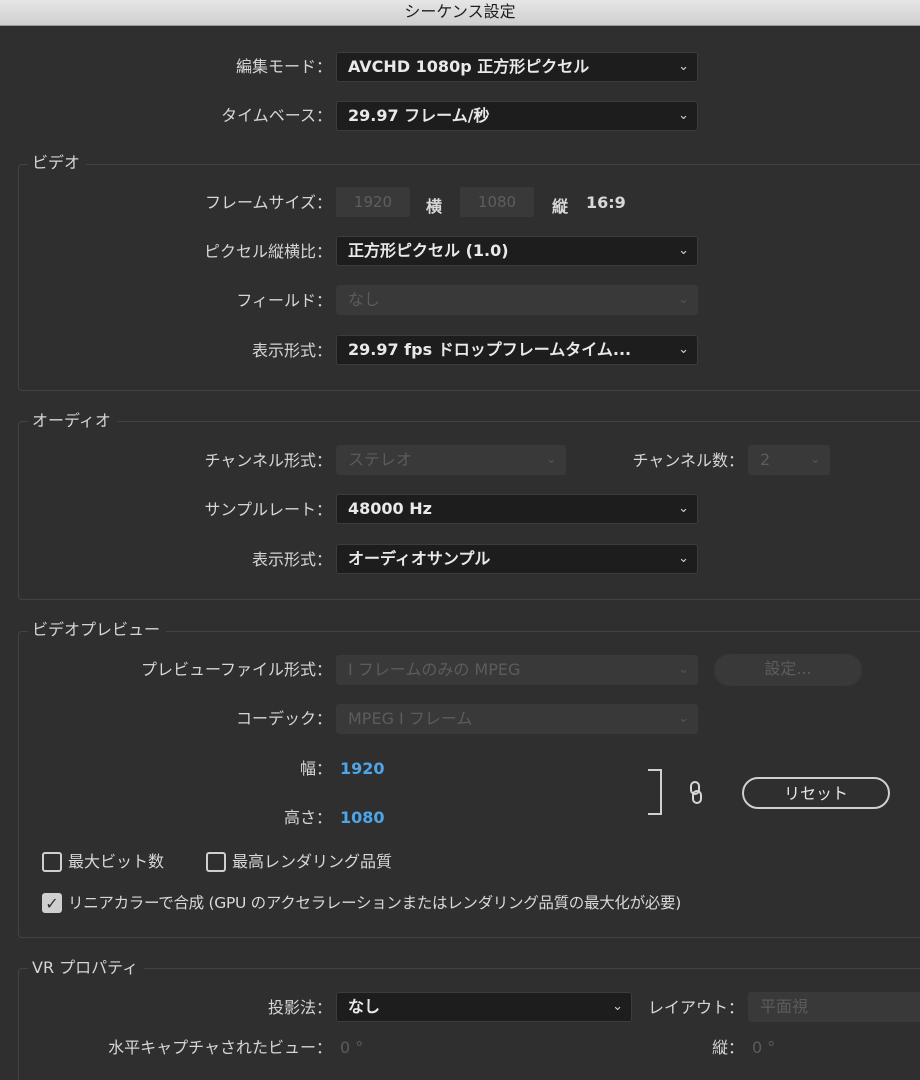  What do you see at coordinates (268, 509) in the screenshot?
I see `sample-rate-label: サンプルレート：` at bounding box center [268, 509].